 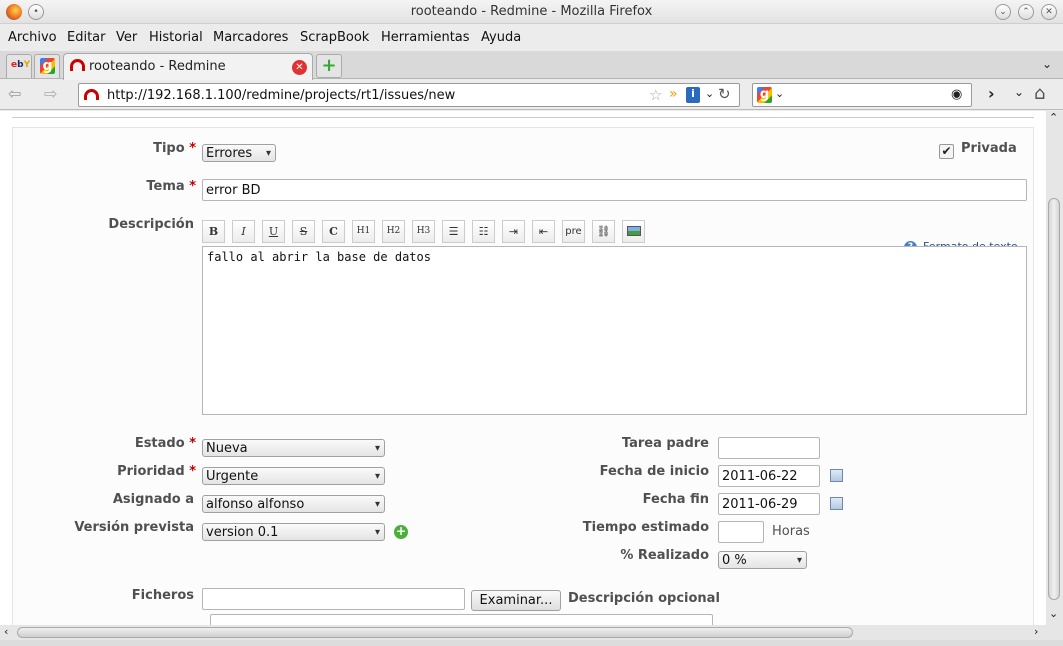 What do you see at coordinates (543, 231) in the screenshot?
I see `outdent-icon: ⇤` at bounding box center [543, 231].